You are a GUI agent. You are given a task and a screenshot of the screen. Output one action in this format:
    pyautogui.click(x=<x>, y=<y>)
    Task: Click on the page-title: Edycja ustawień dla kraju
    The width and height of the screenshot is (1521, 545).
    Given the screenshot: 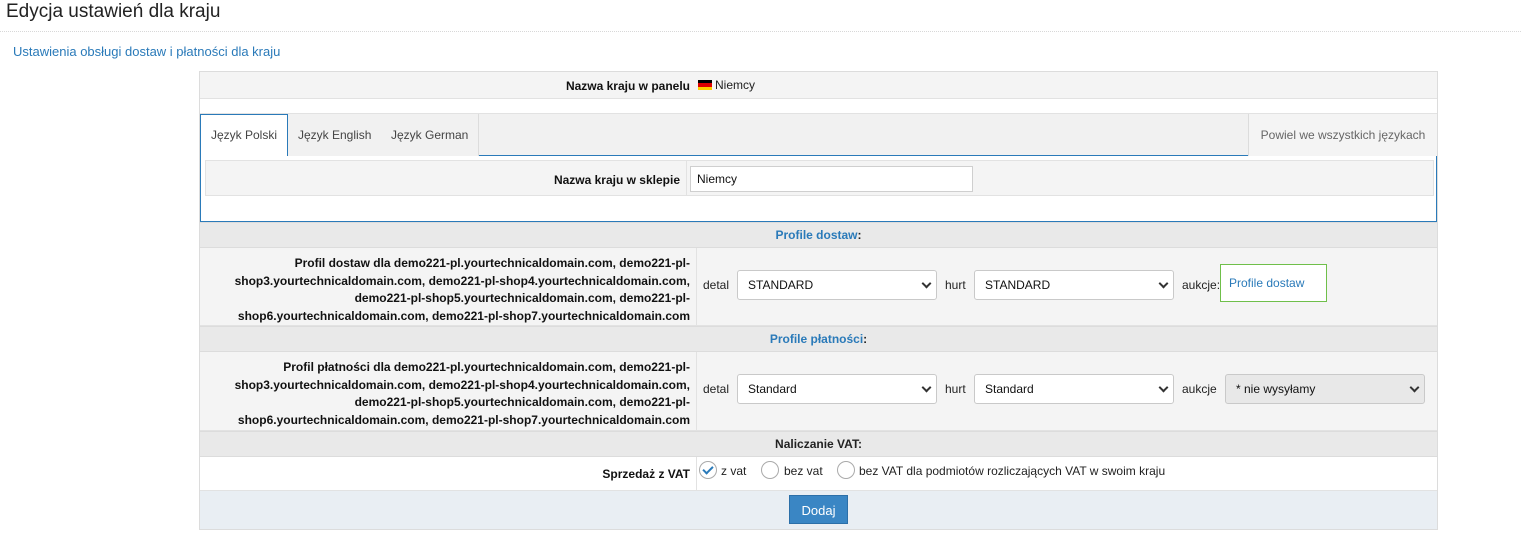 What is the action you would take?
    pyautogui.click(x=113, y=11)
    